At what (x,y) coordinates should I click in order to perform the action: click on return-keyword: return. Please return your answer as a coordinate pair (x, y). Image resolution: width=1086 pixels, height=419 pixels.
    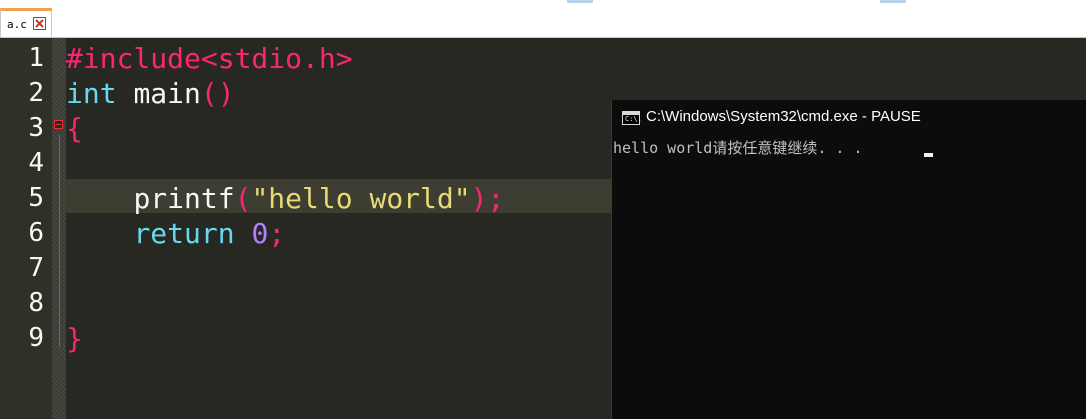
    Looking at the image, I should click on (184, 233).